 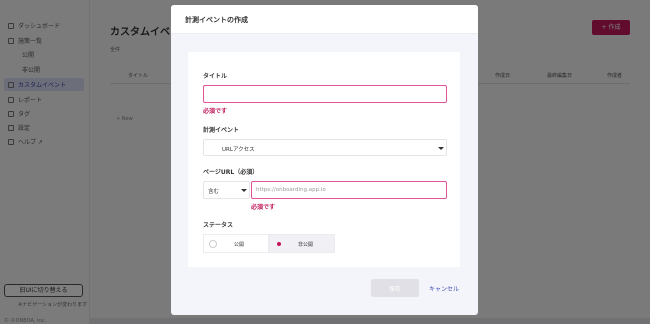 I want to click on modal-title: 計測イベントの作成, so click(x=216, y=20).